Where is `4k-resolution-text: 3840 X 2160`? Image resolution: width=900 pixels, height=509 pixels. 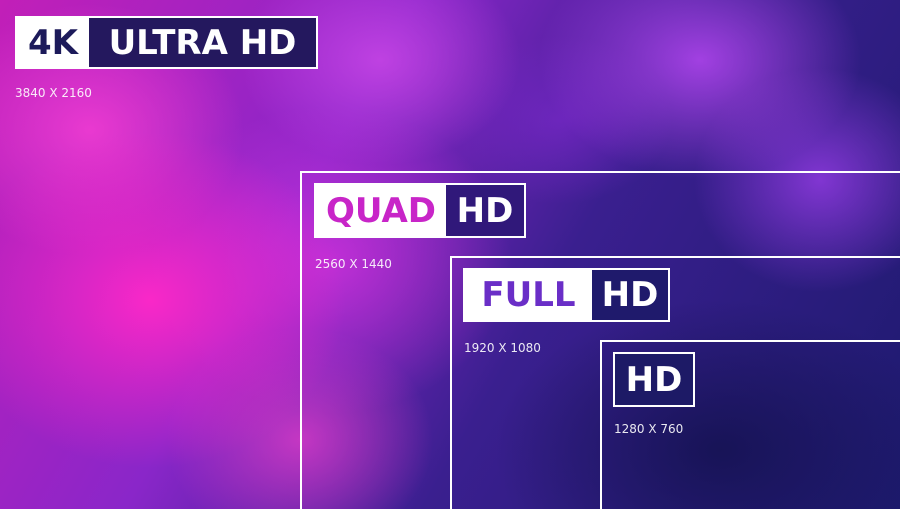 4k-resolution-text: 3840 X 2160 is located at coordinates (53, 93).